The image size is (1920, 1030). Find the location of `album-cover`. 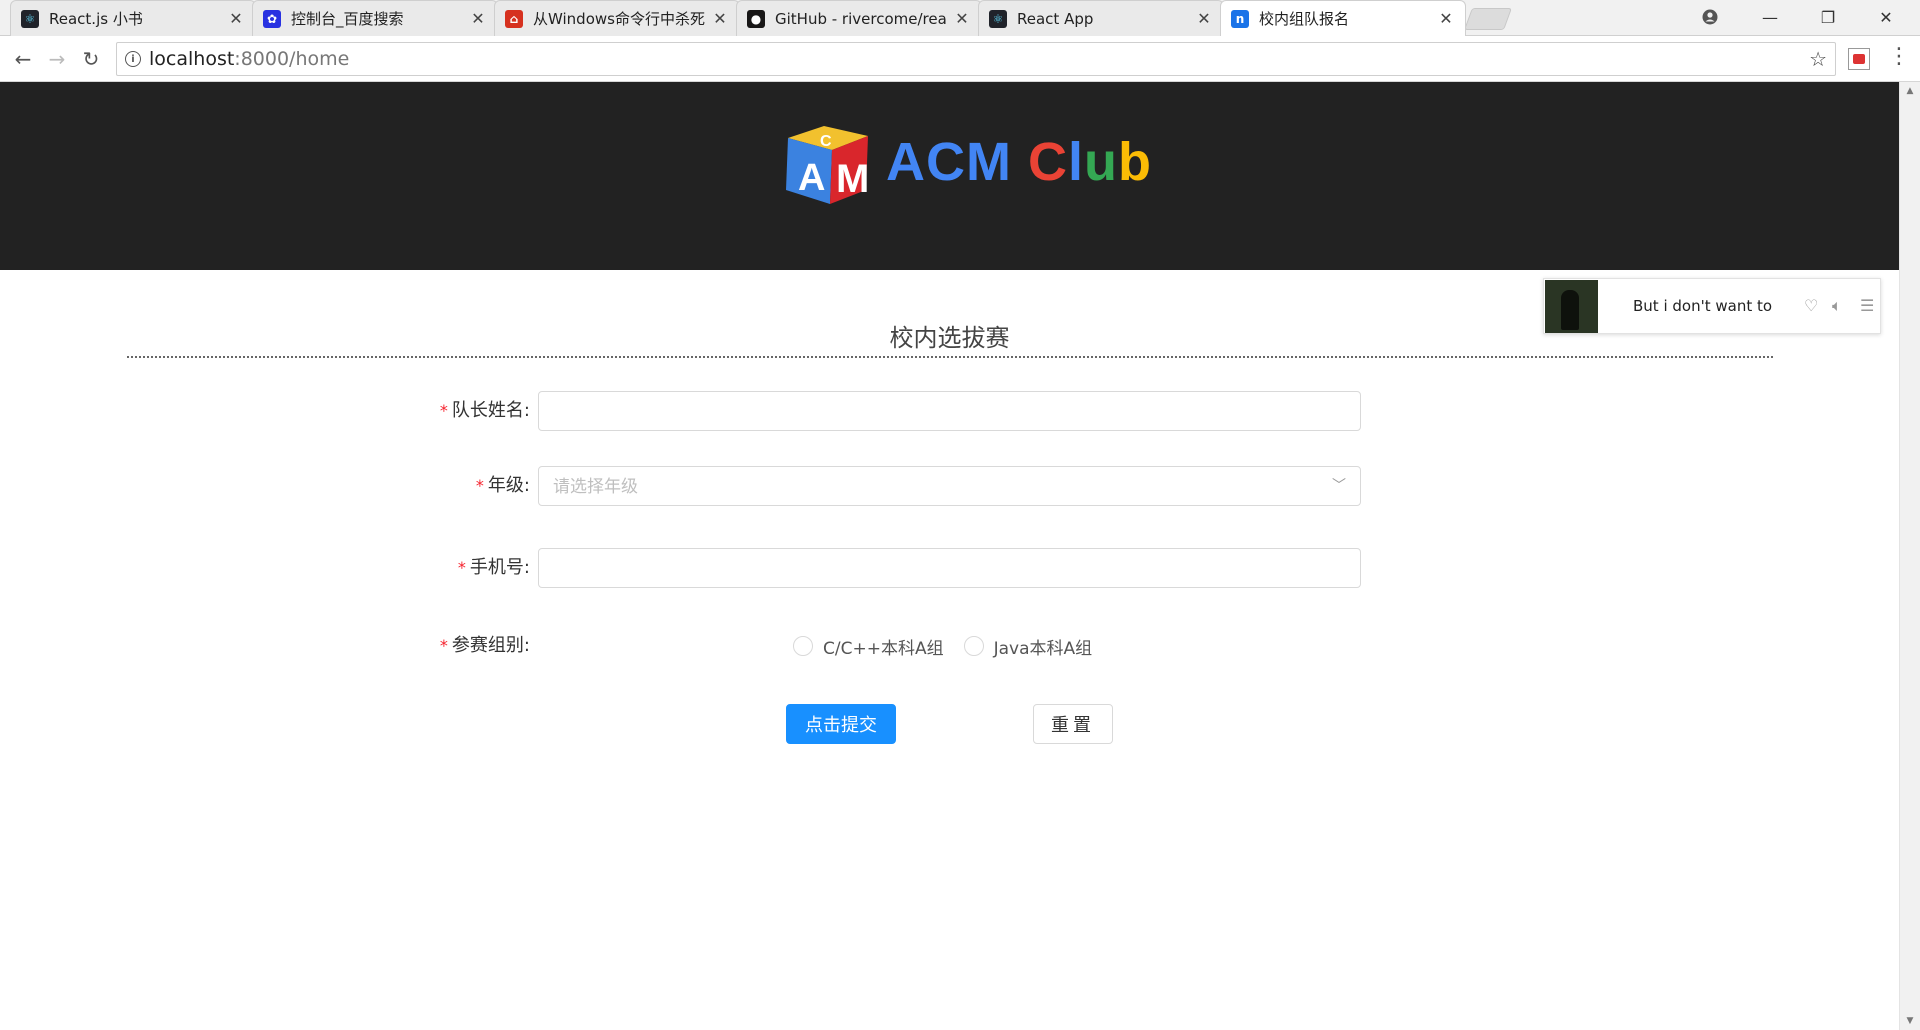

album-cover is located at coordinates (1571, 306).